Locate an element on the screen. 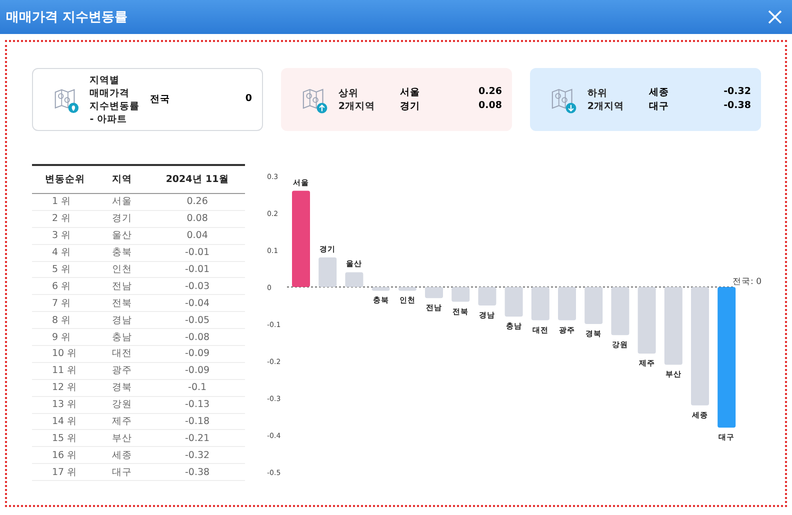  table-cell: 인천 is located at coordinates (124, 269).